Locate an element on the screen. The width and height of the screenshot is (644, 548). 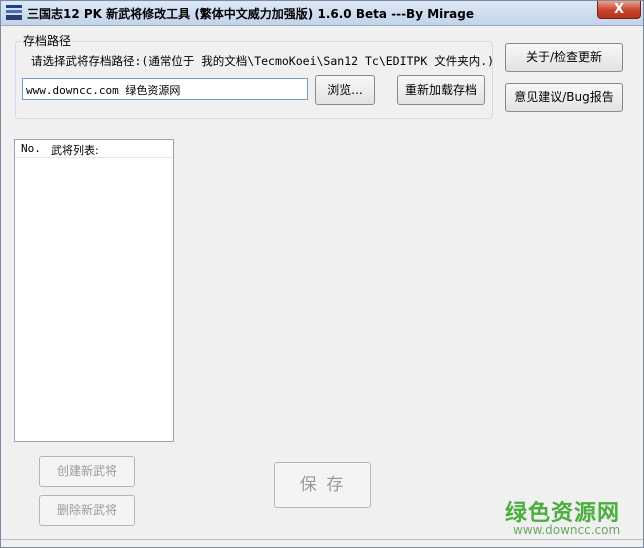
general-list: No. 武将列表: is located at coordinates (94, 290).